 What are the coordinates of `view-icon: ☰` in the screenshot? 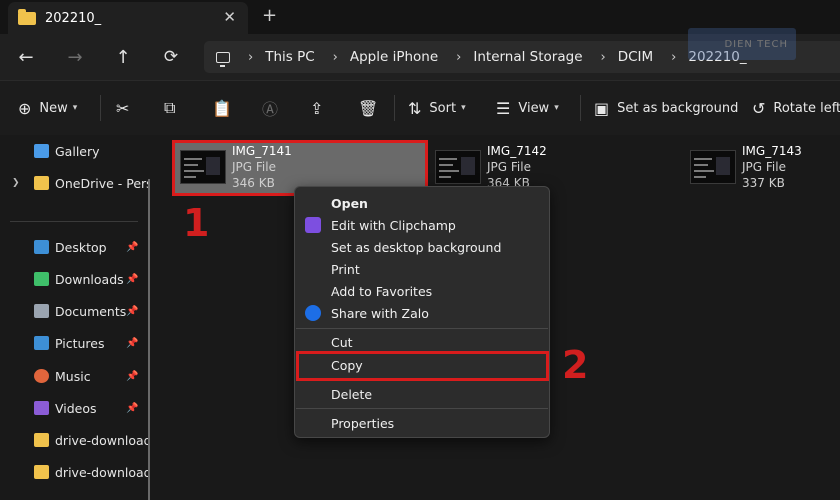 It's located at (503, 108).